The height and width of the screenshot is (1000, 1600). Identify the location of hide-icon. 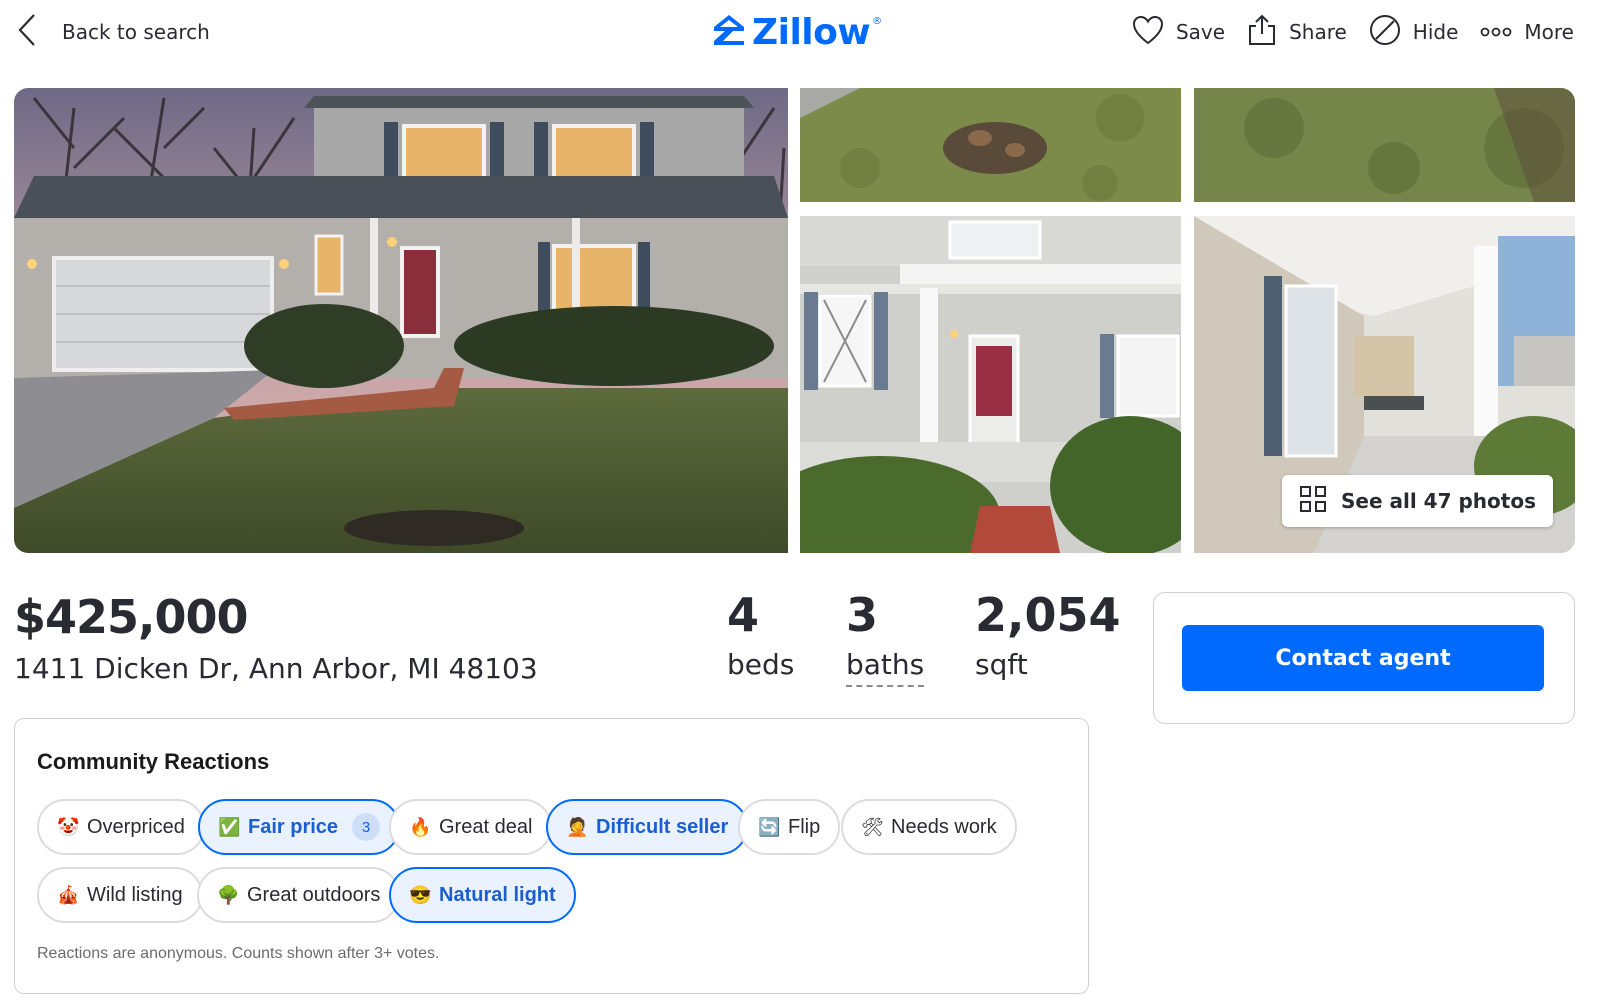
(1385, 32).